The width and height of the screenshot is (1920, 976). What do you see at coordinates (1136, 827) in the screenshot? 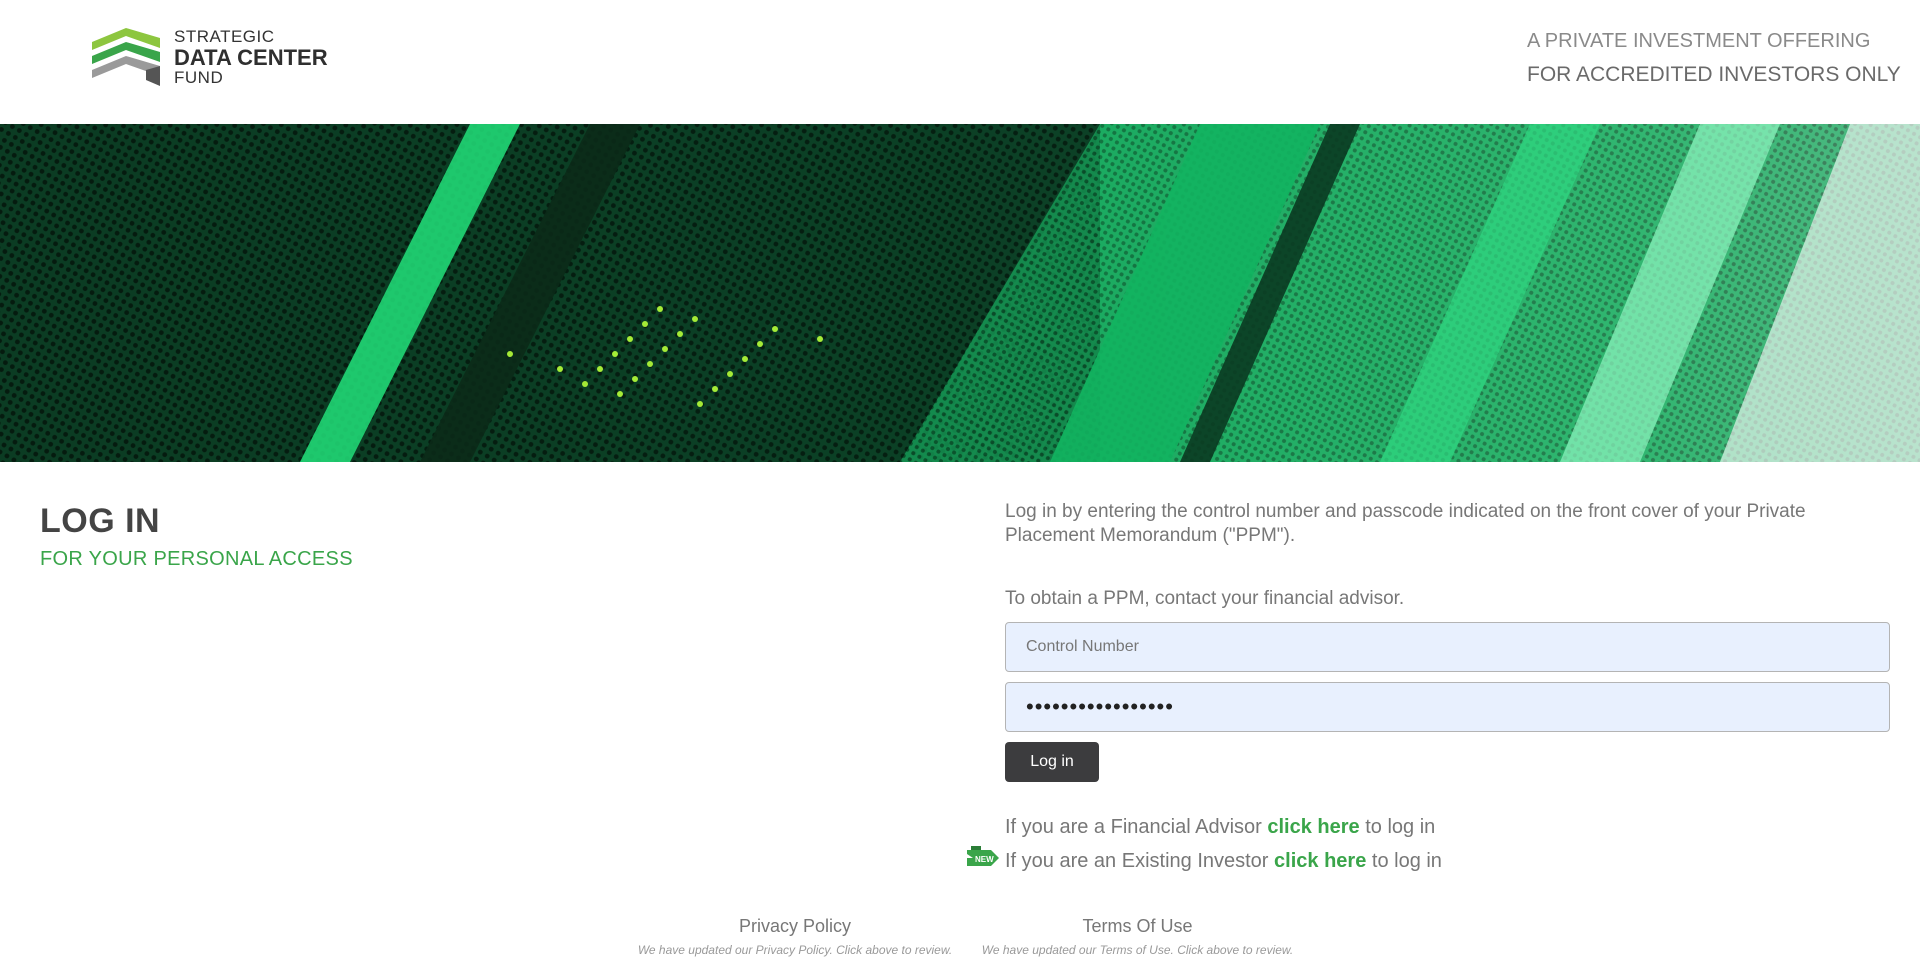
I see `advisor-prefix: If you are a Financial Advisor` at bounding box center [1136, 827].